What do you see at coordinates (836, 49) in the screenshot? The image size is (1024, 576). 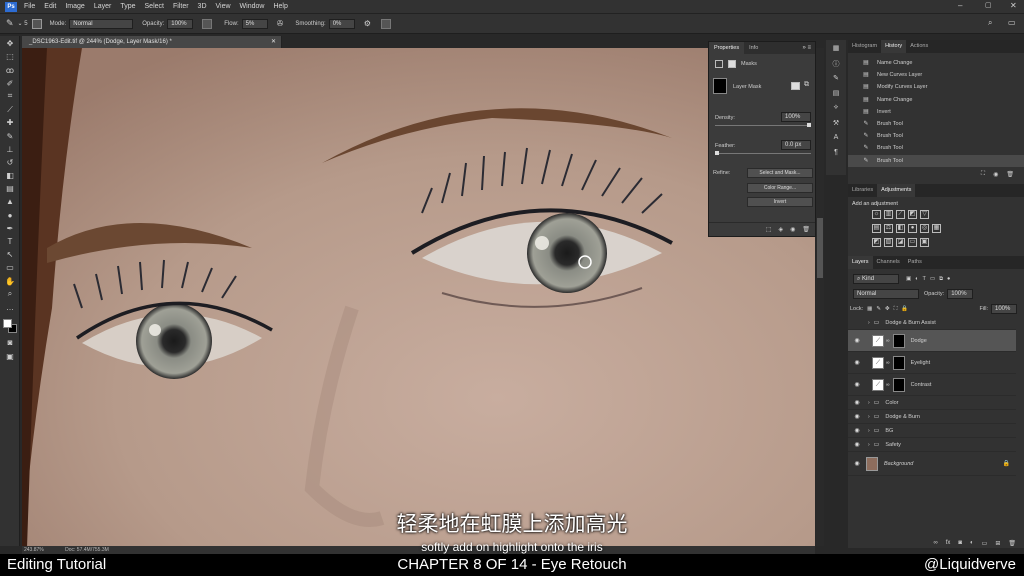 I see `histogram-panel-icon: ▦` at bounding box center [836, 49].